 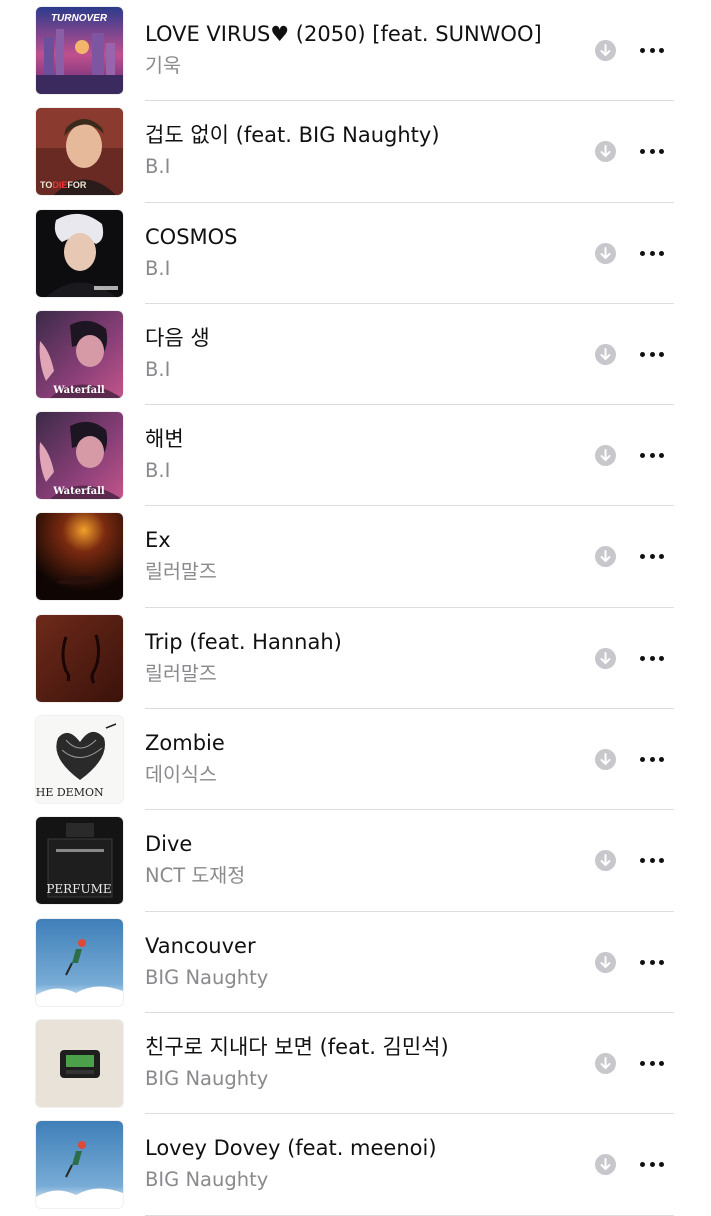 What do you see at coordinates (79, 50) in the screenshot?
I see `album-art: TURNOVER` at bounding box center [79, 50].